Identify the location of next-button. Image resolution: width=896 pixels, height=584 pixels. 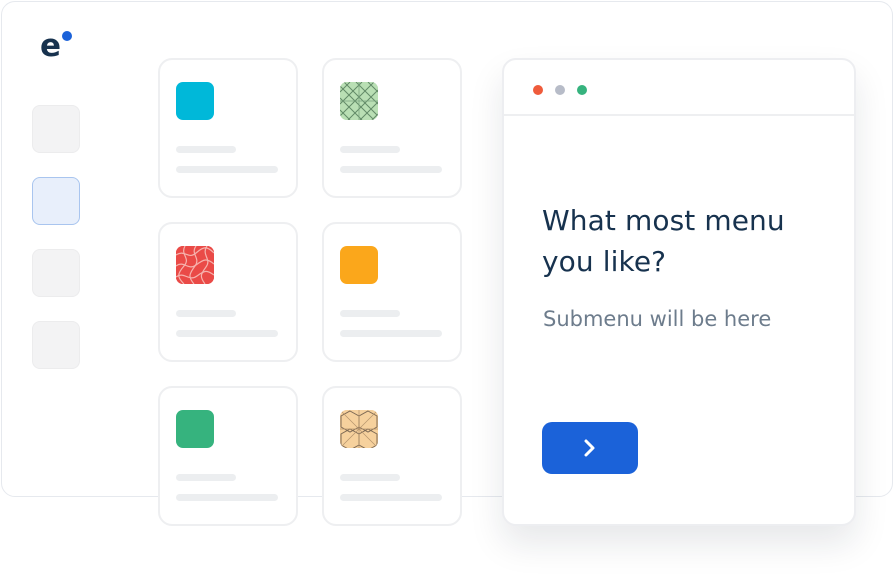
(590, 448).